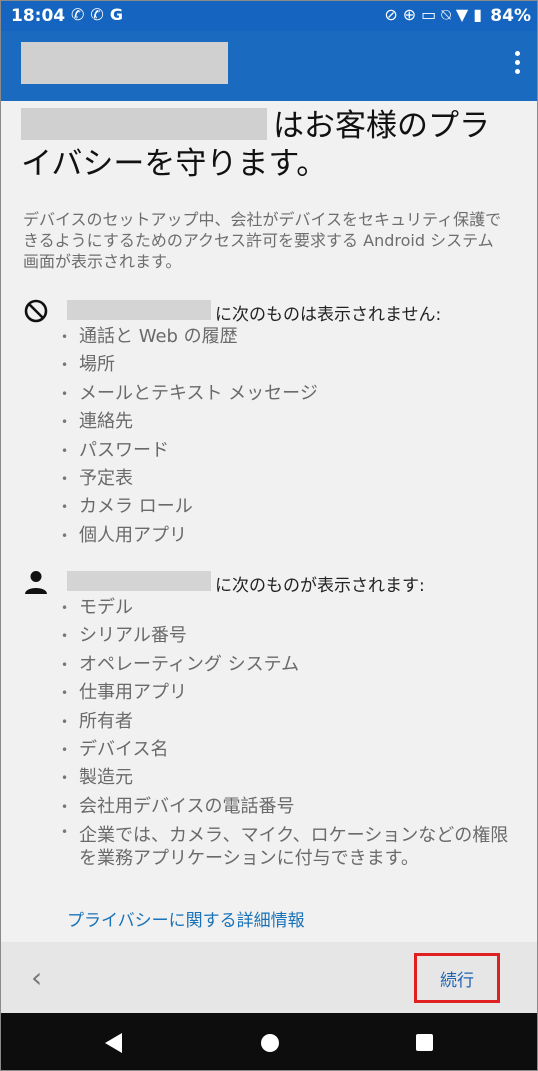  I want to click on nav-home-icon, so click(270, 1043).